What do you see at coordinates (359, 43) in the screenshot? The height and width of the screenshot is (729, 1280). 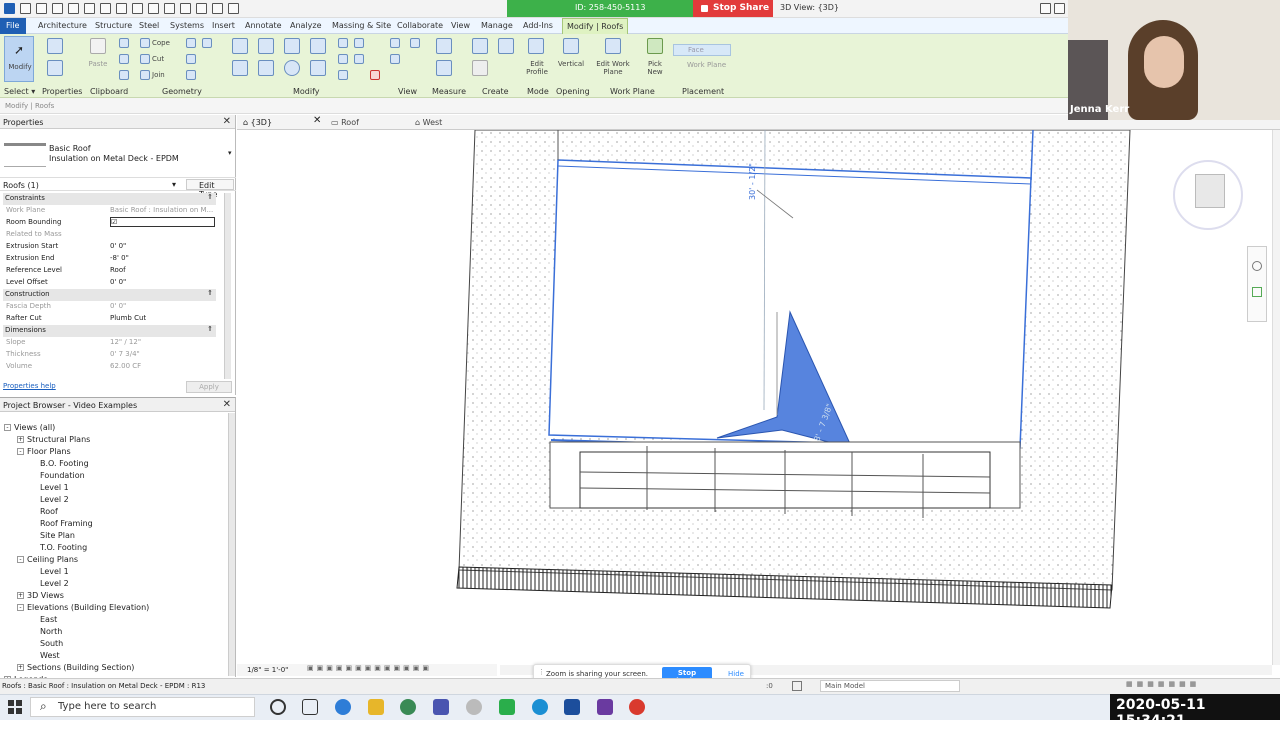 I see `pin-icon` at bounding box center [359, 43].